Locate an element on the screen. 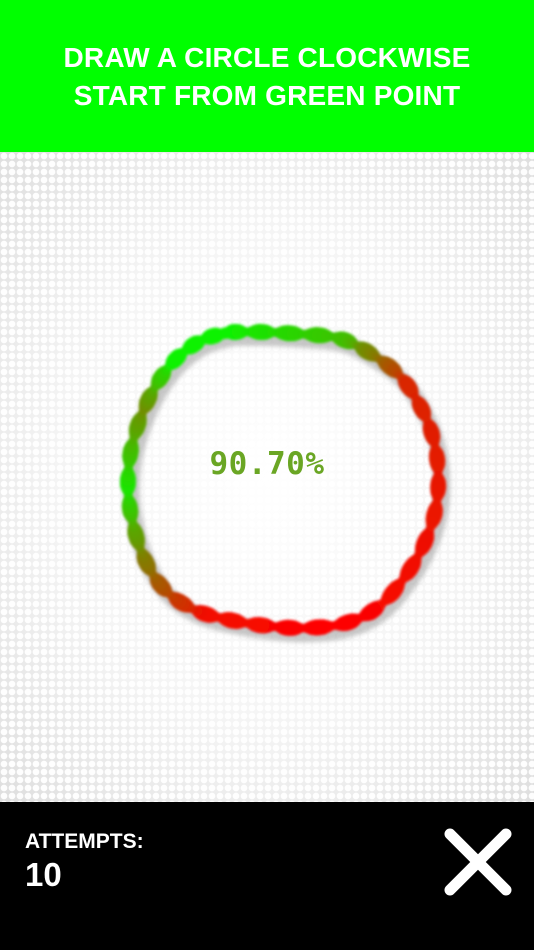  attempts-label: ATTEMPTS: is located at coordinates (84, 841).